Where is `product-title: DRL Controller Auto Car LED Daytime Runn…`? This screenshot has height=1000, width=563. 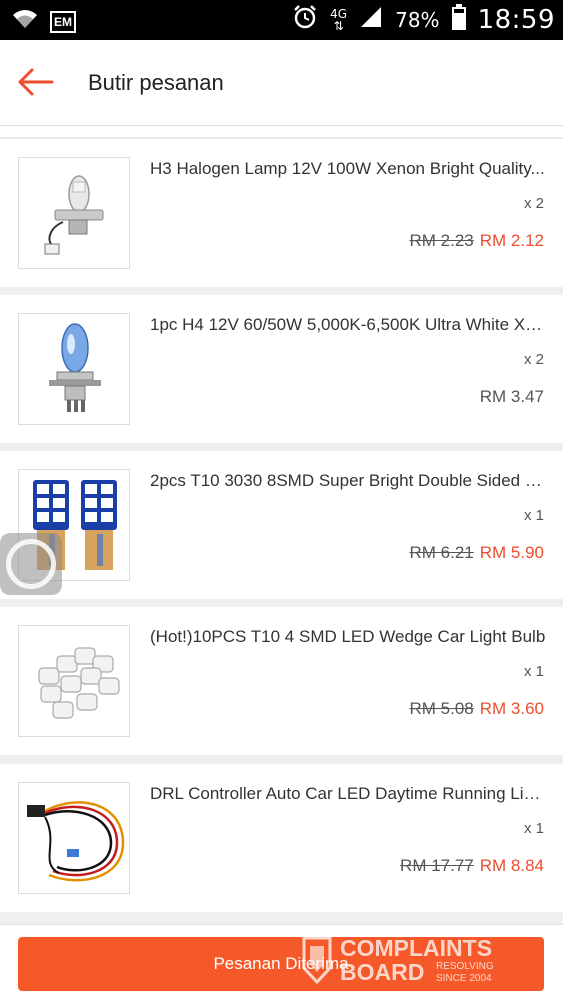
product-title: DRL Controller Auto Car LED Daytime Runn… is located at coordinates (348, 794).